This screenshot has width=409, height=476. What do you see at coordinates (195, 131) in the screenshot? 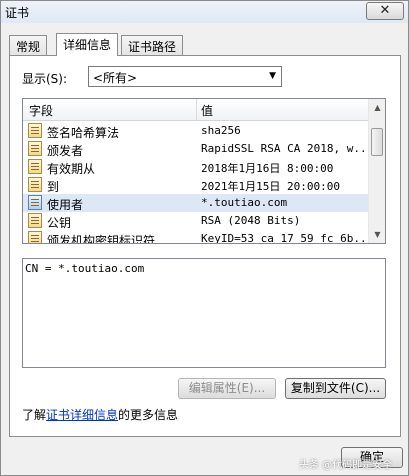
I see `list-row-signature-hash: 签名哈希算法 sha256` at bounding box center [195, 131].